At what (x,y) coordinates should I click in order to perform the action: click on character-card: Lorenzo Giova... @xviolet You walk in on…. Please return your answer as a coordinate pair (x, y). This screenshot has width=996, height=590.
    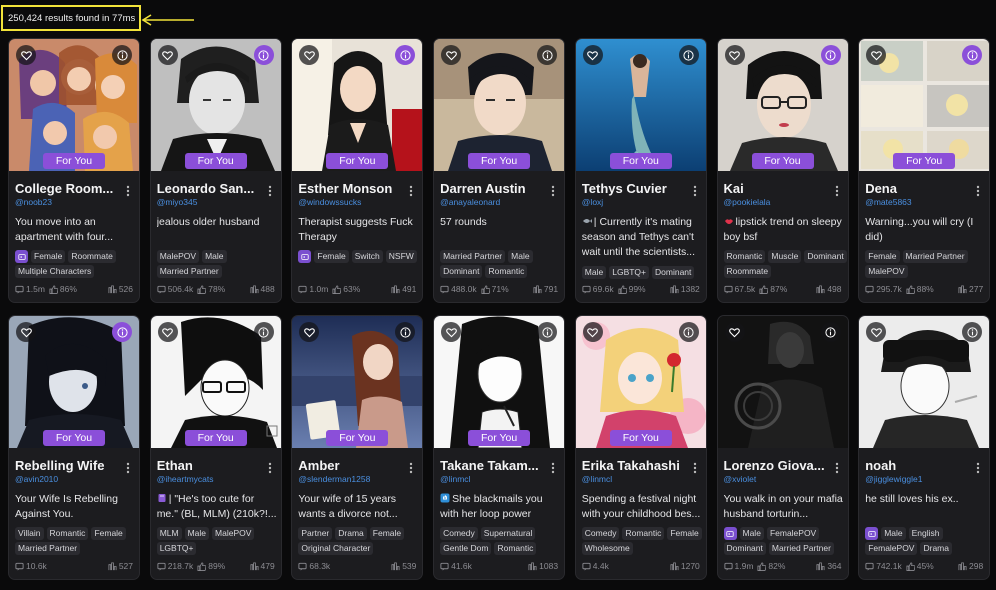
    Looking at the image, I should click on (782, 447).